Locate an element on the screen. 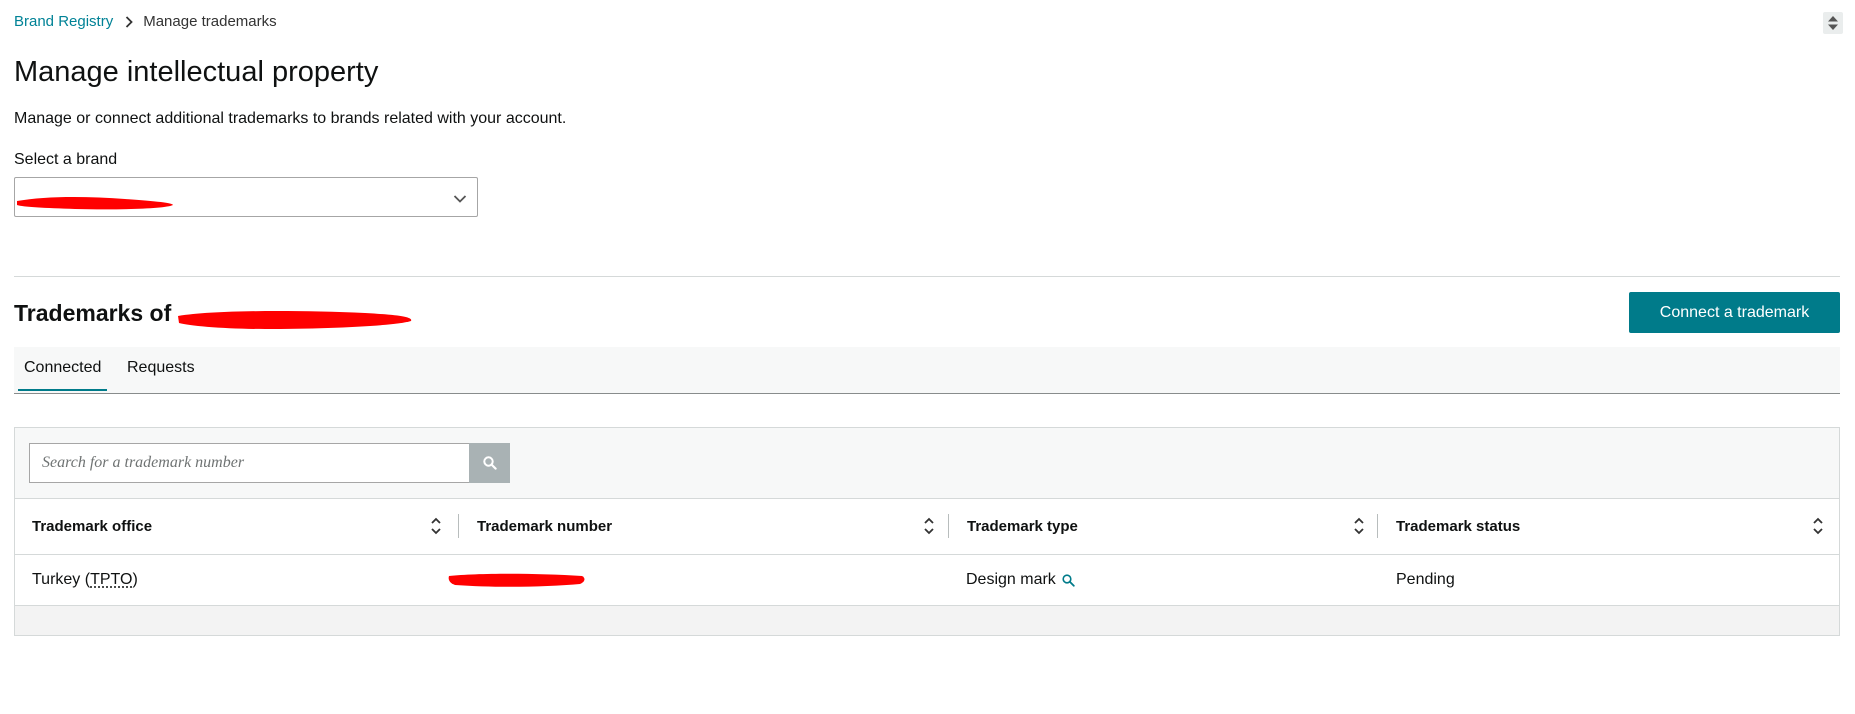 The height and width of the screenshot is (714, 1855). magnifier-icon is located at coordinates (1068, 580).